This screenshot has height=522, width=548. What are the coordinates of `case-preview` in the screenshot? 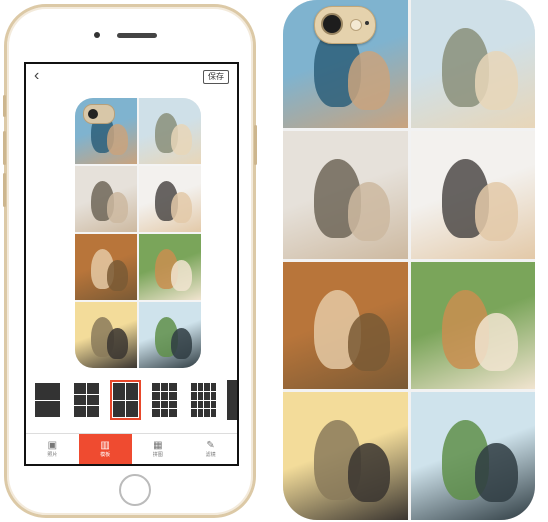 It's located at (138, 233).